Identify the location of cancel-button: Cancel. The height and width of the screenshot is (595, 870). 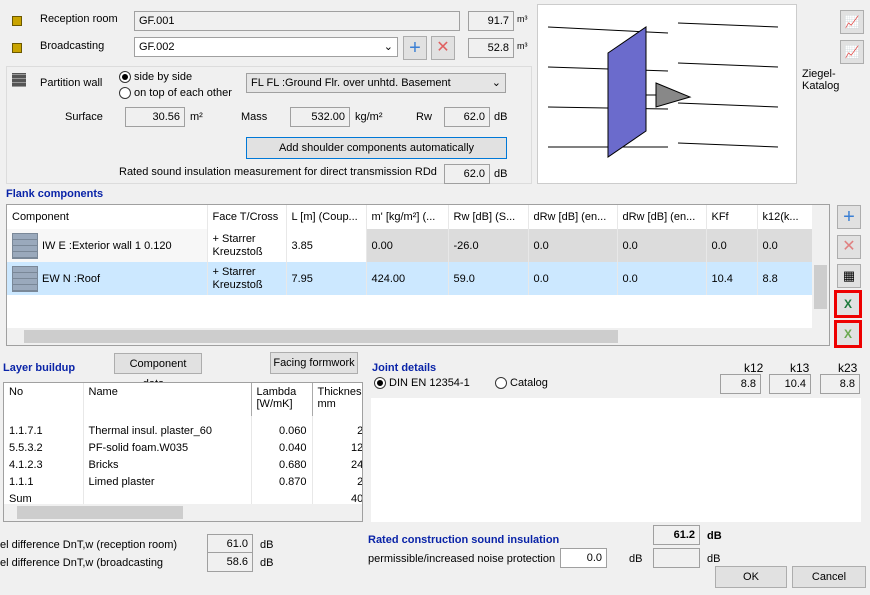
(829, 577).